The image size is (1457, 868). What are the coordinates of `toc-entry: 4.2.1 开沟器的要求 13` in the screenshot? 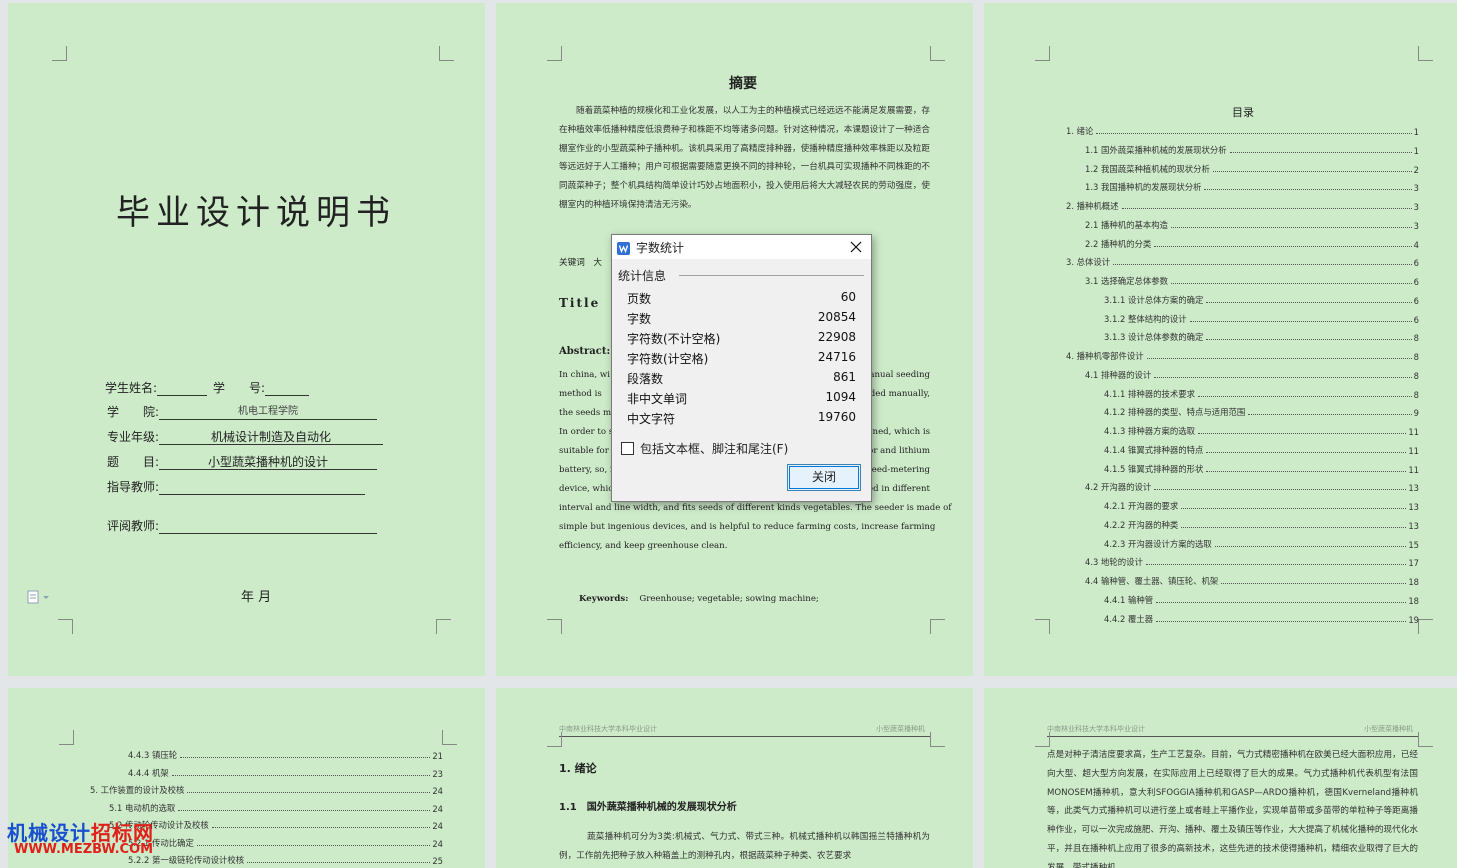 It's located at (1261, 506).